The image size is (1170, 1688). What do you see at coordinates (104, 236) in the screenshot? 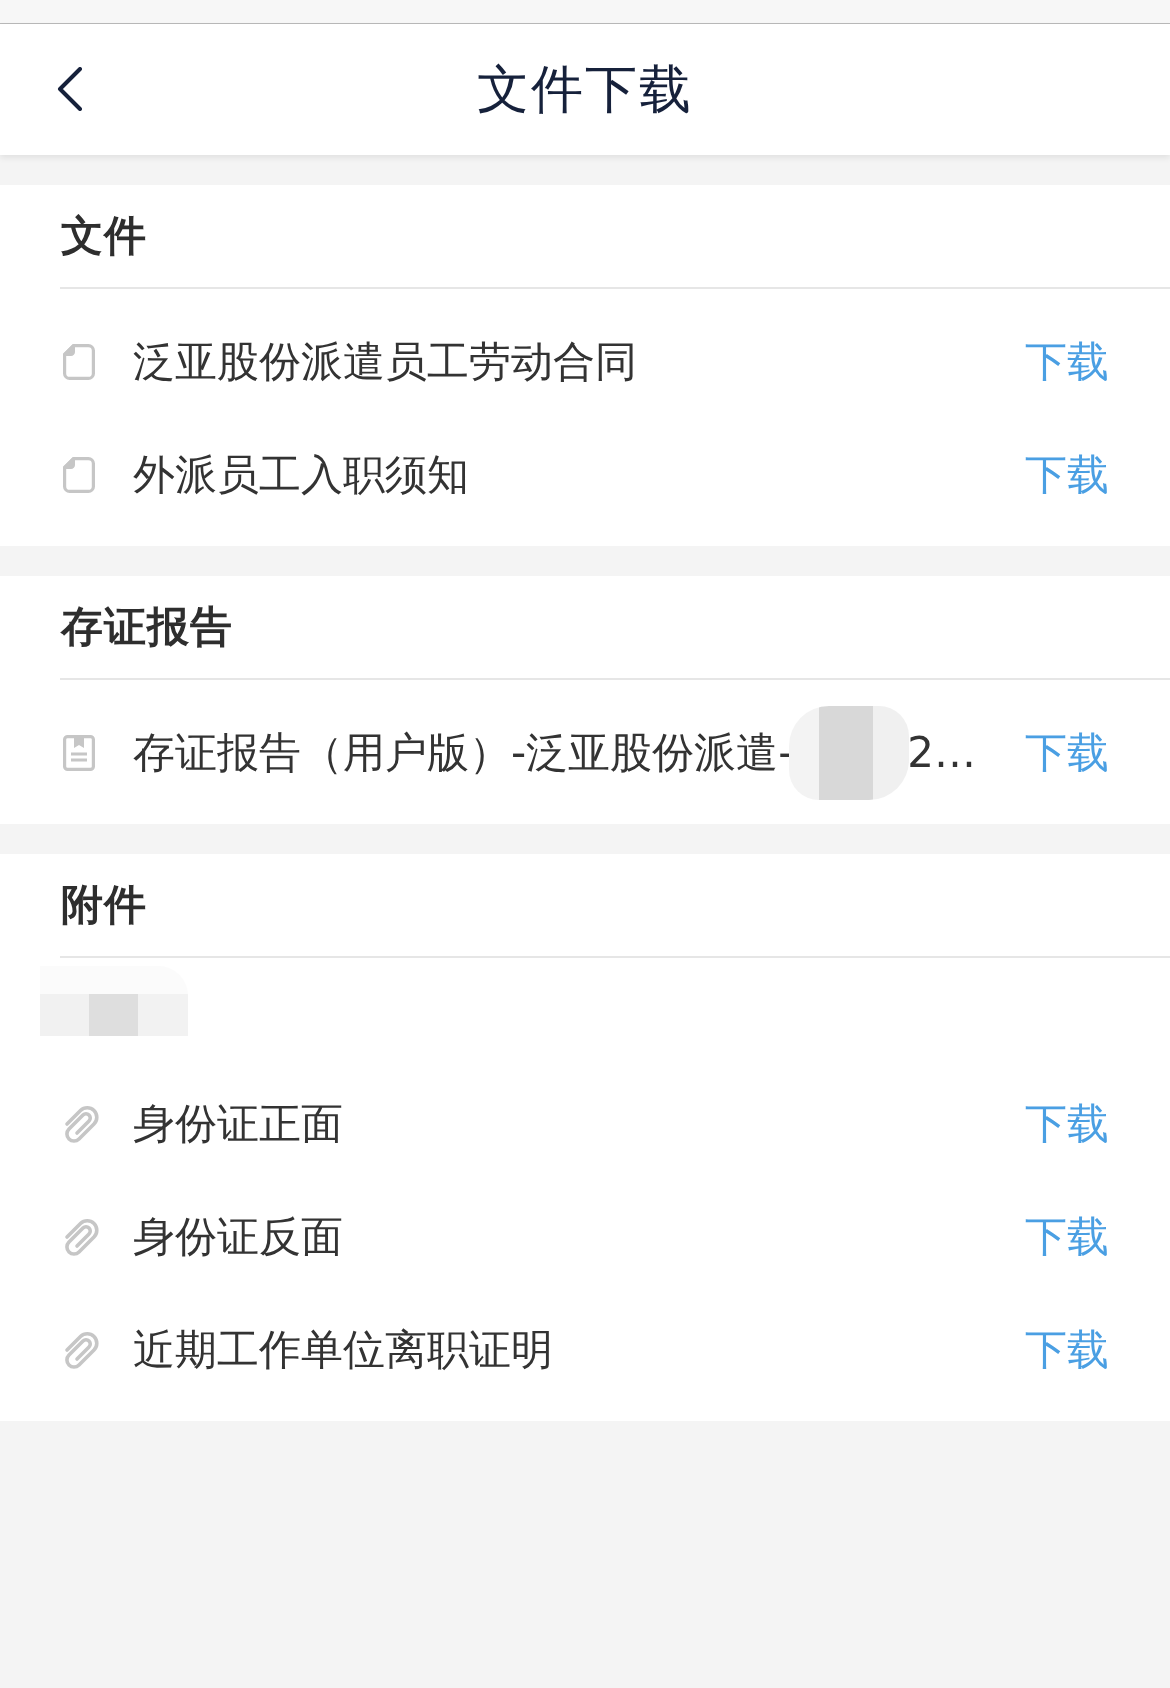
I see `section-title: 文件` at bounding box center [104, 236].